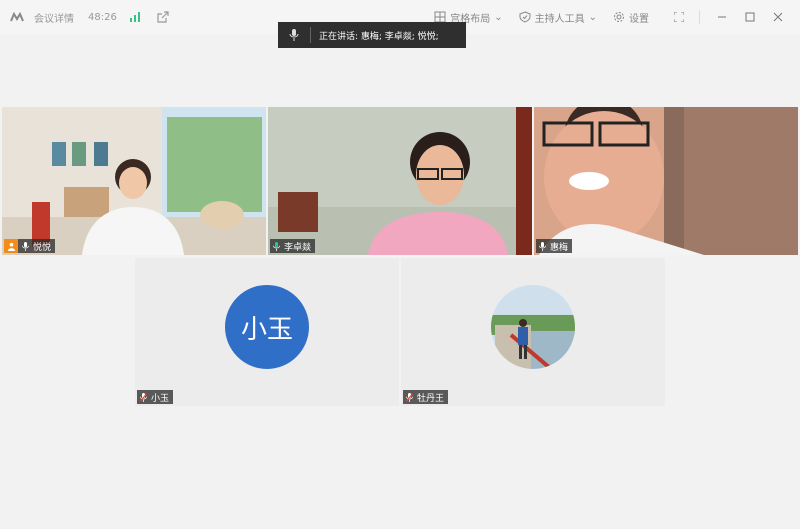 This screenshot has width=800, height=529. Describe the element at coordinates (160, 398) in the screenshot. I see `participant-name: 小玉` at that location.